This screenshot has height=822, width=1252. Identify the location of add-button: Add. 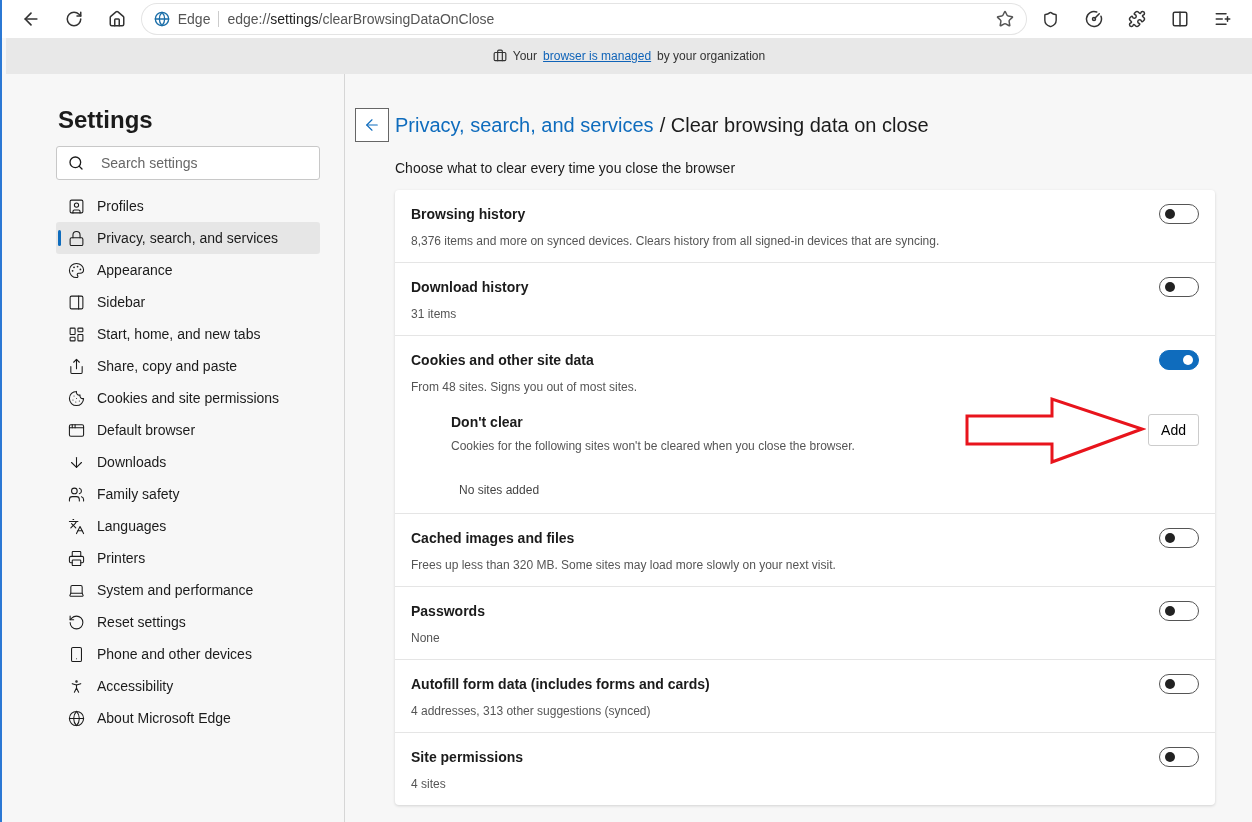
(1173, 430).